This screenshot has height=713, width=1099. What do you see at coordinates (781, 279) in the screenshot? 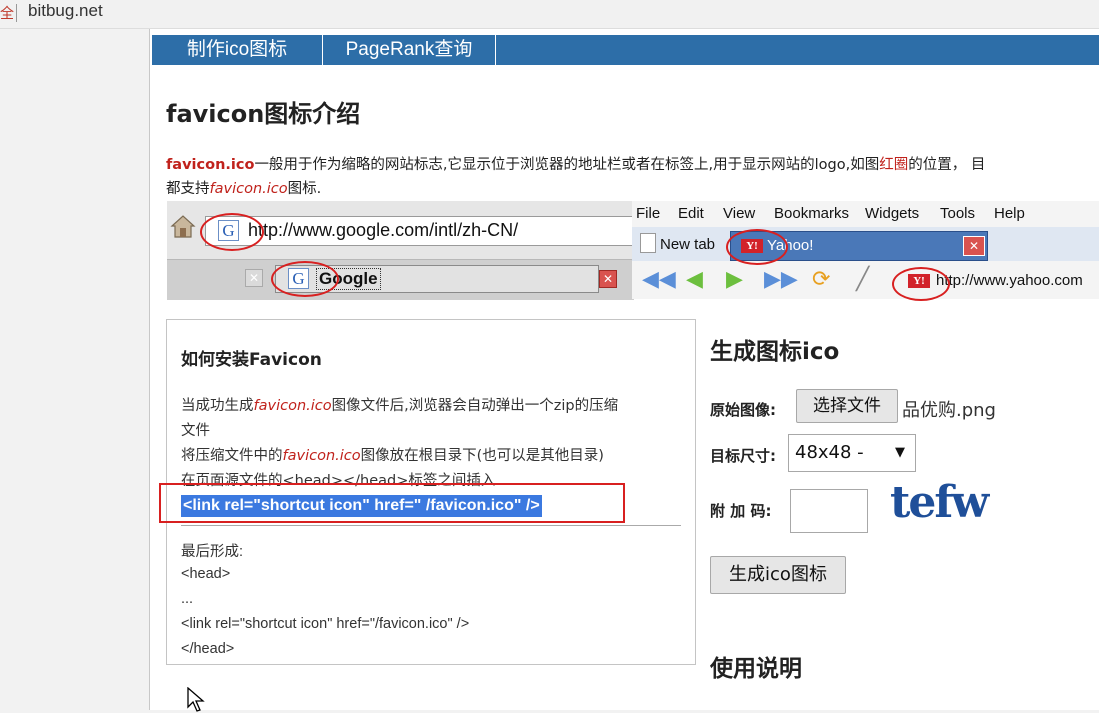
I see `fast-forward-icon: ▶▶` at bounding box center [781, 279].